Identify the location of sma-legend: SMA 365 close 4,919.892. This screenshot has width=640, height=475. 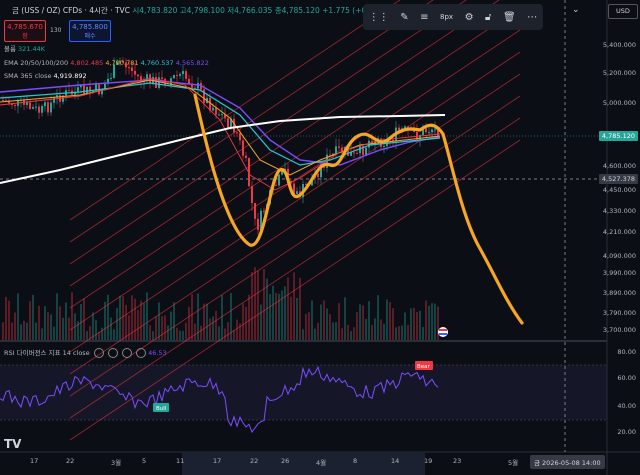
(45, 76).